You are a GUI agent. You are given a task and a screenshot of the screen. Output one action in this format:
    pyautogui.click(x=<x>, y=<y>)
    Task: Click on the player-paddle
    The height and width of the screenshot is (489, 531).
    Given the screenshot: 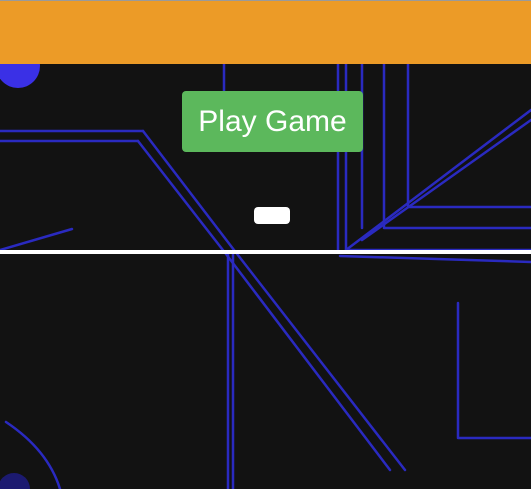 What is the action you would take?
    pyautogui.click(x=272, y=215)
    